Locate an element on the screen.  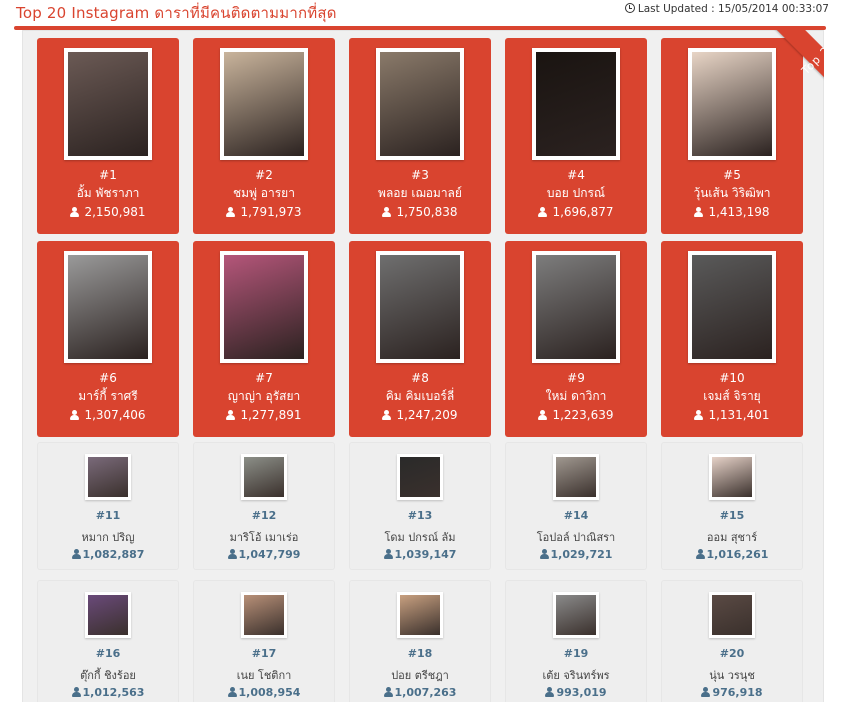
top-celebrity-card: #9 ใหม่ ดาวิกา 1,223,639 is located at coordinates (576, 339).